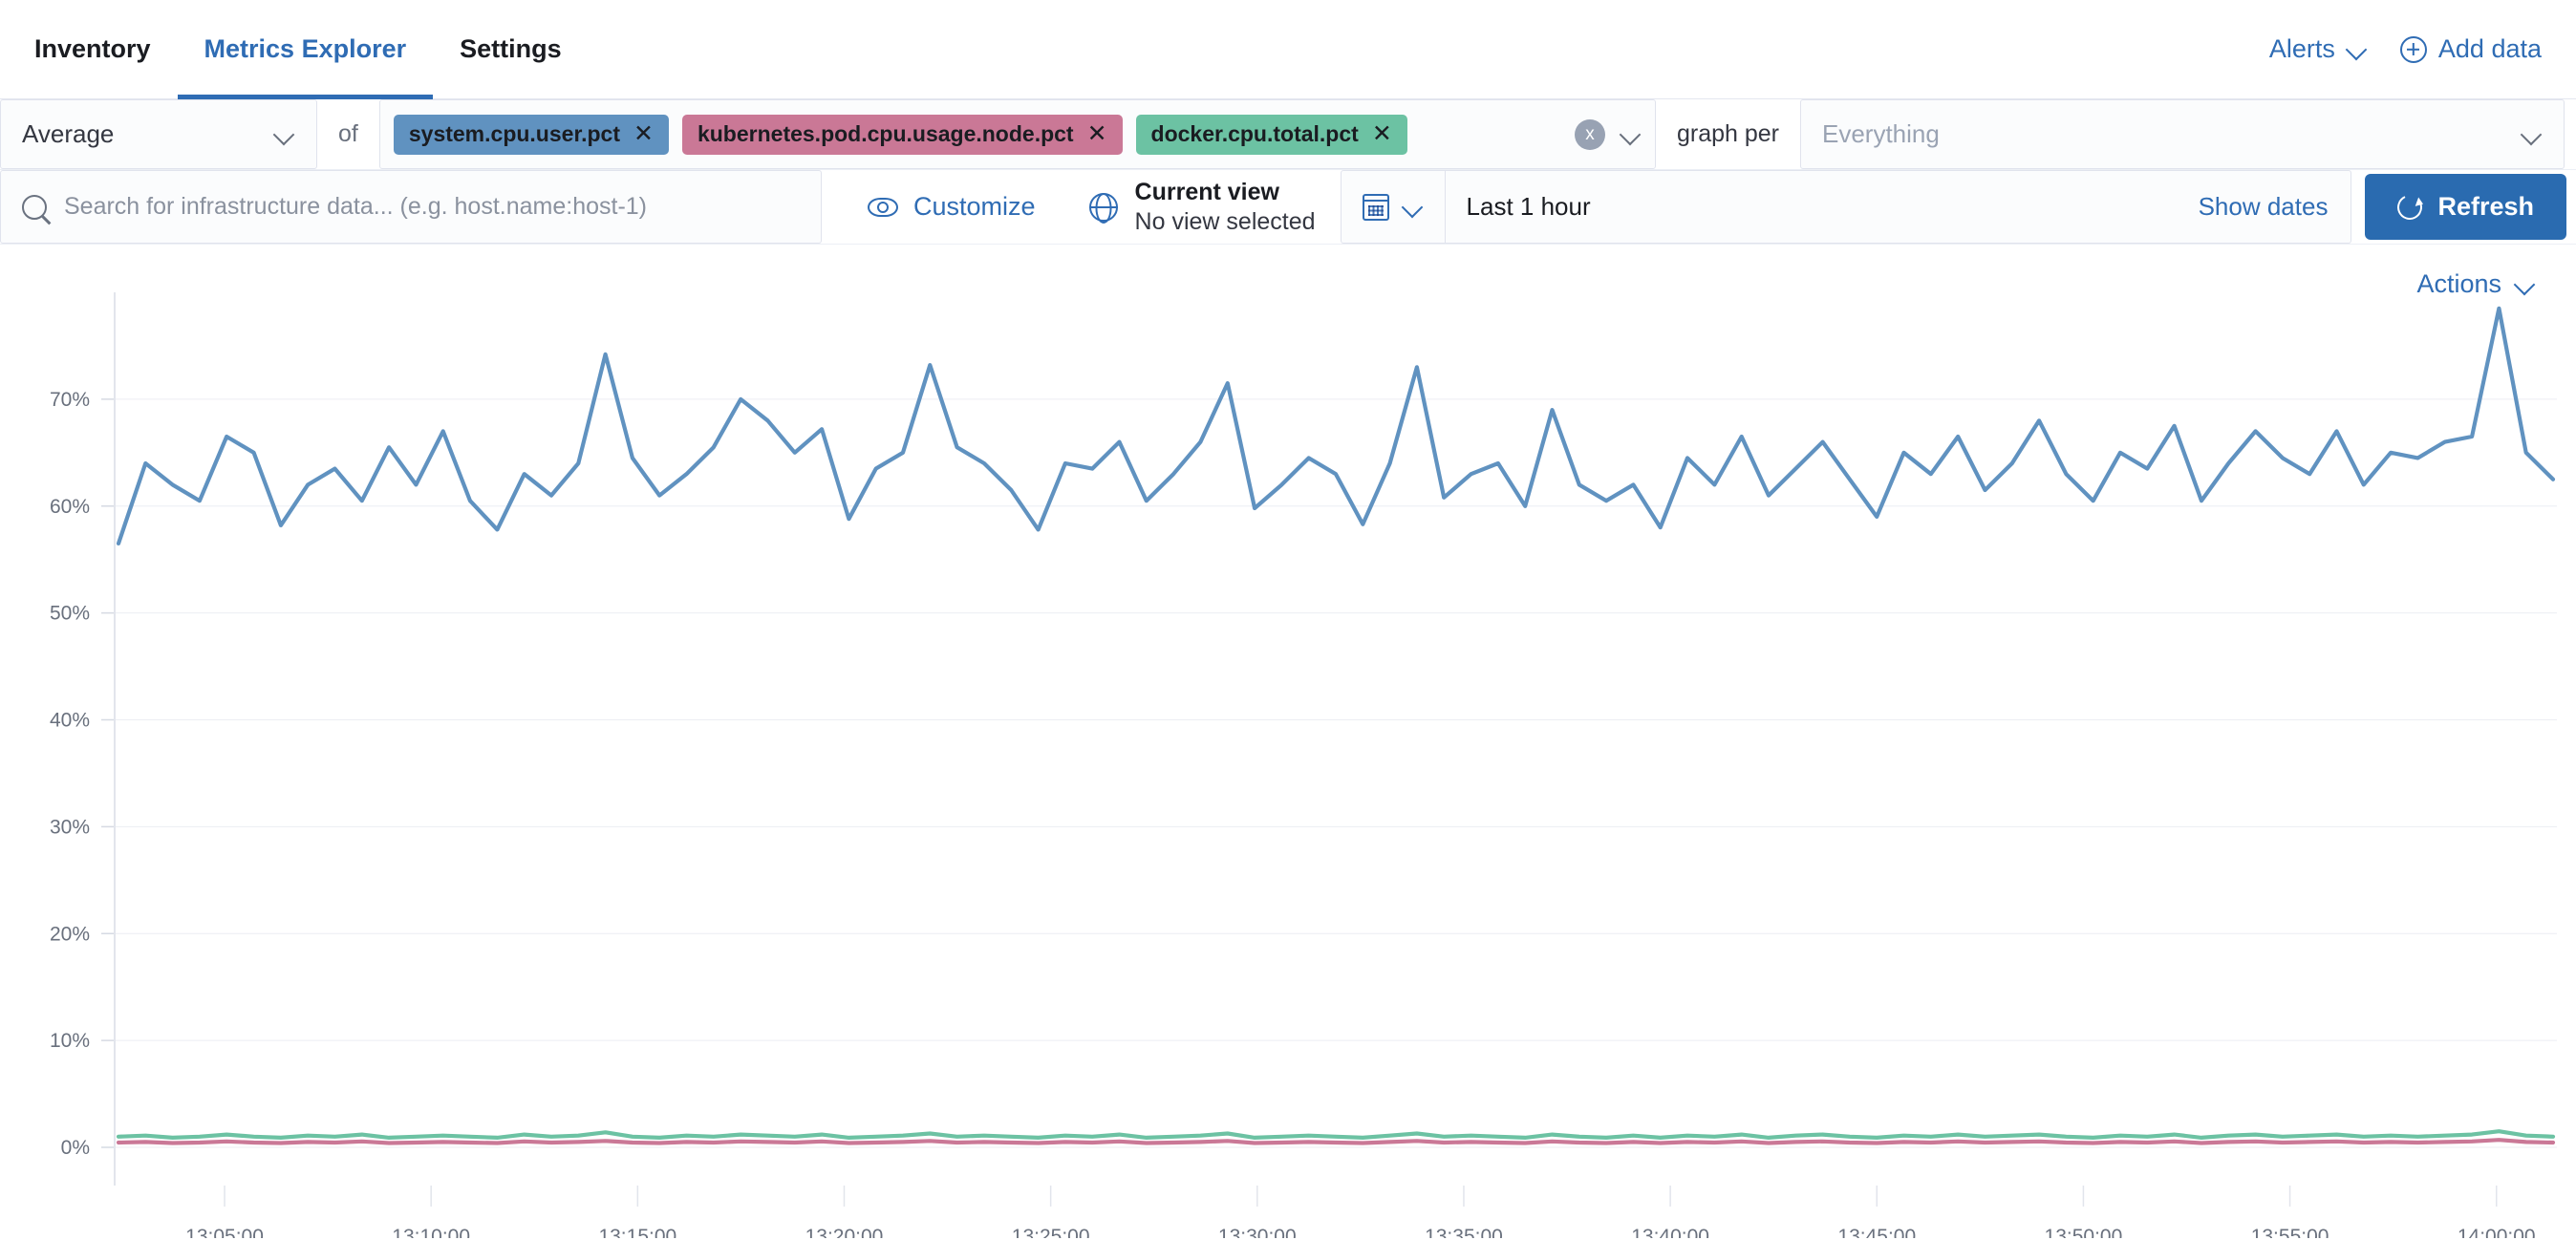  I want to click on svg-text: 50%, so click(70, 614).